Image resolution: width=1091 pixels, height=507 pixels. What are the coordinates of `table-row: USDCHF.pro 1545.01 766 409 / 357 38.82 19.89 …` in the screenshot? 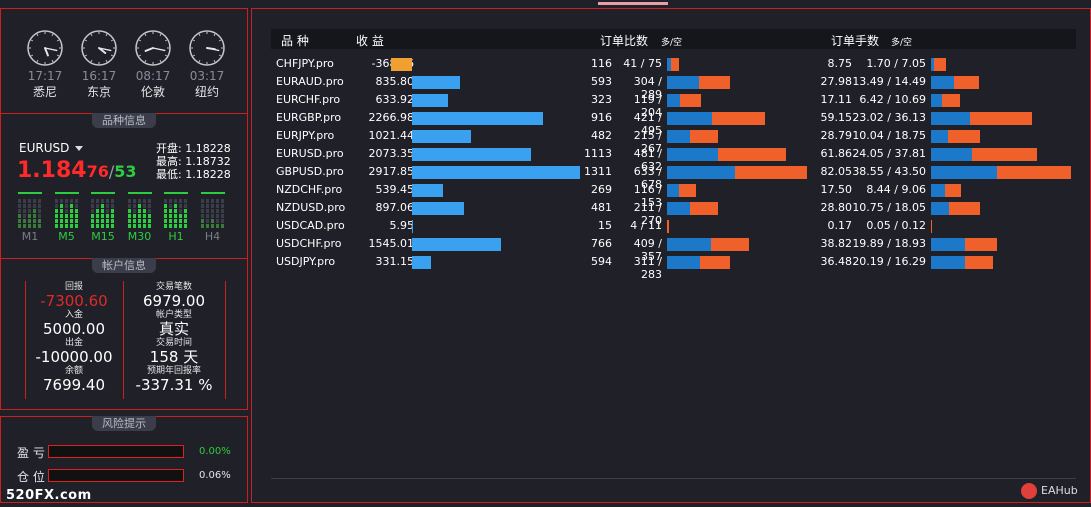 It's located at (676, 249).